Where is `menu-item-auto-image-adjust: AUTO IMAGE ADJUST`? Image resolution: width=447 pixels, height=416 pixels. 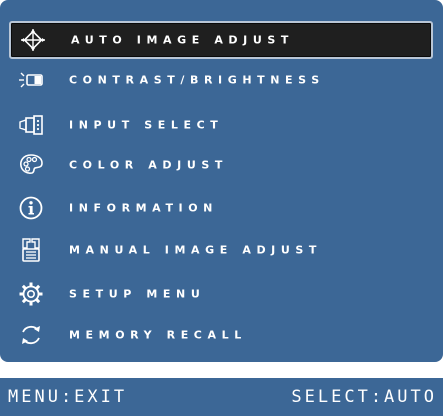 menu-item-auto-image-adjust: AUTO IMAGE ADJUST is located at coordinates (221, 40).